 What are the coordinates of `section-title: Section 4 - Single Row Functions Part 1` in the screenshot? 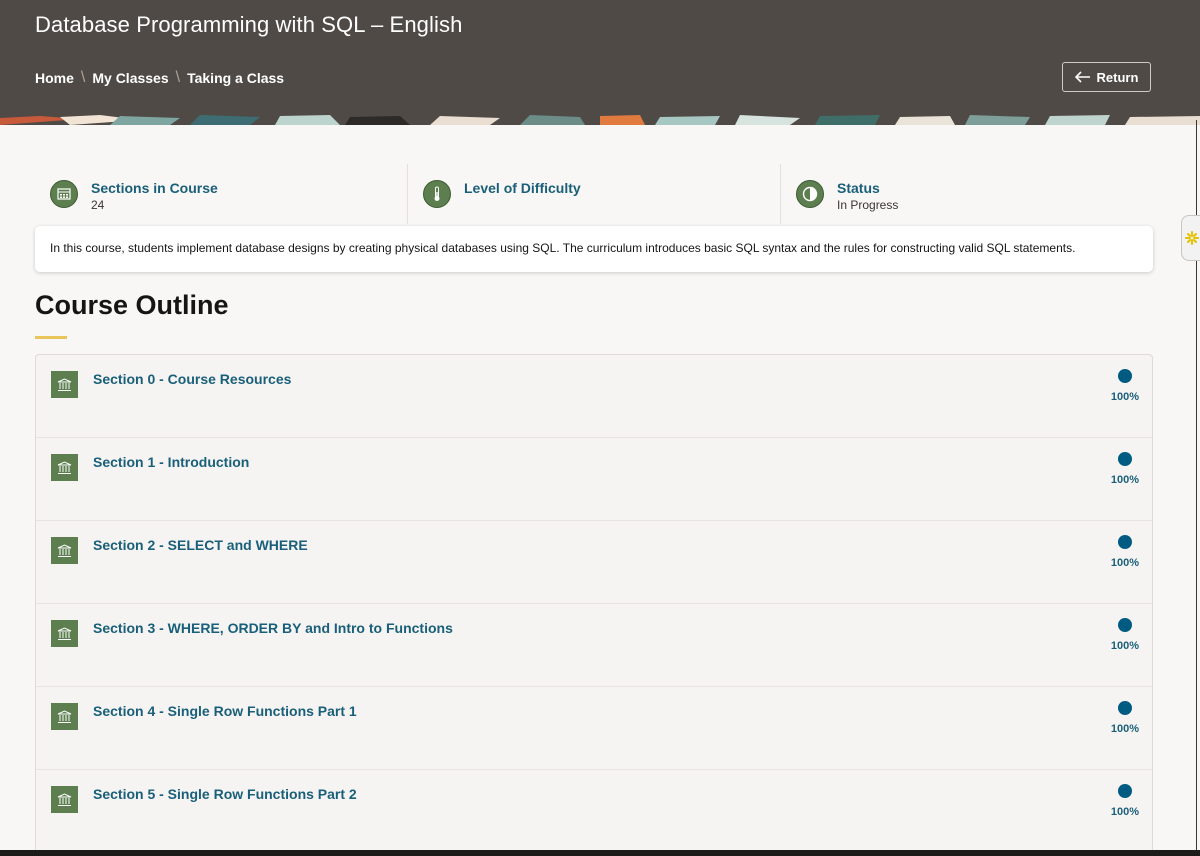 It's located at (225, 711).